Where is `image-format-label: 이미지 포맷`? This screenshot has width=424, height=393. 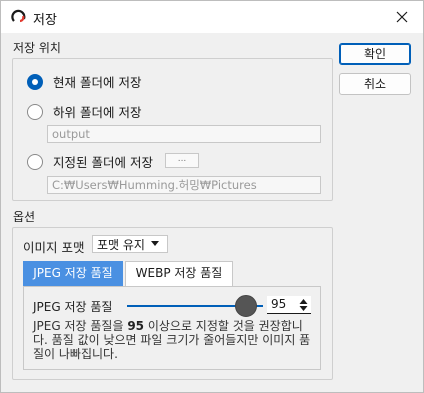
image-format-label: 이미지 포맷 is located at coordinates (54, 247).